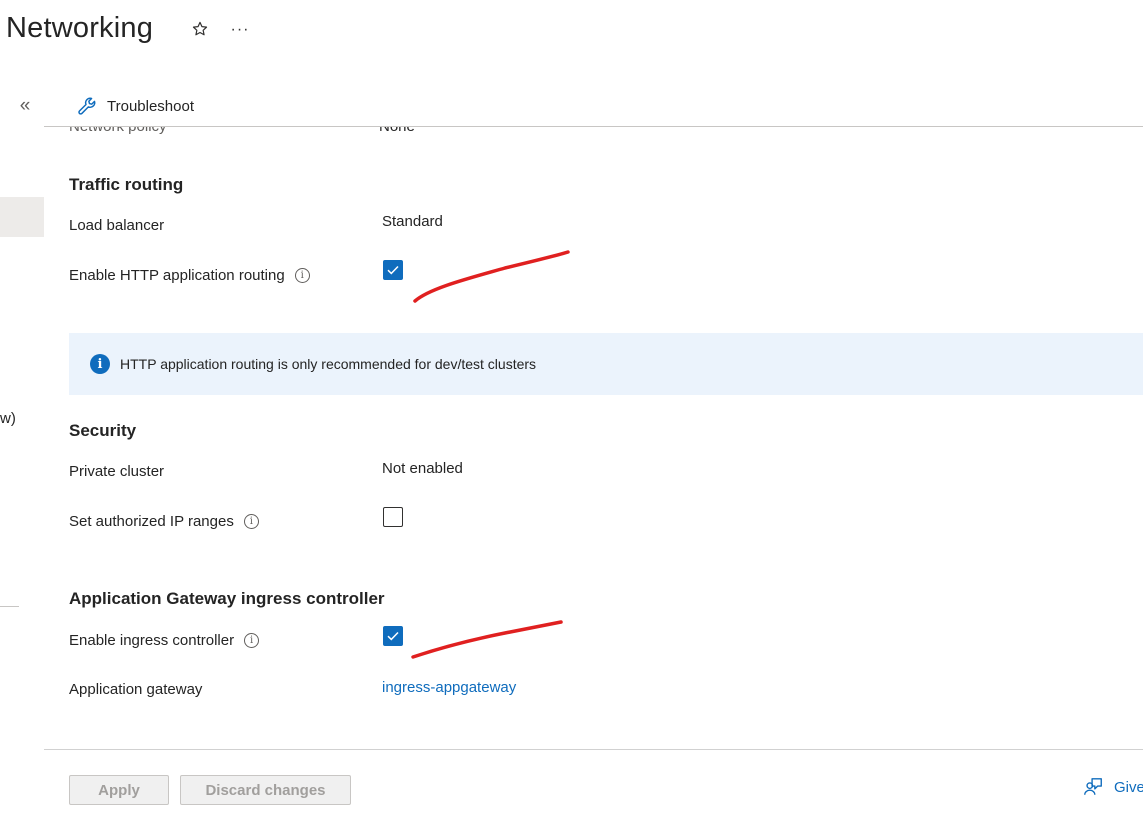 This screenshot has height=825, width=1143. What do you see at coordinates (177, 275) in the screenshot?
I see `http-routing-label-text: Enable HTTP application routing` at bounding box center [177, 275].